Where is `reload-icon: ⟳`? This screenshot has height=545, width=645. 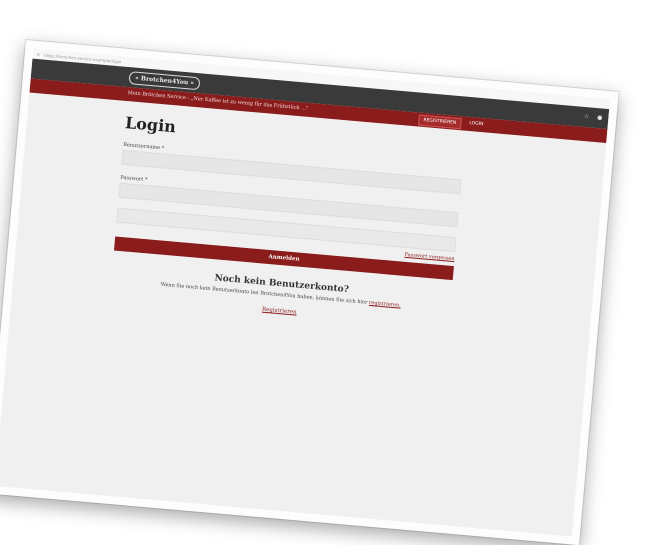 reload-icon: ⟳ is located at coordinates (39, 54).